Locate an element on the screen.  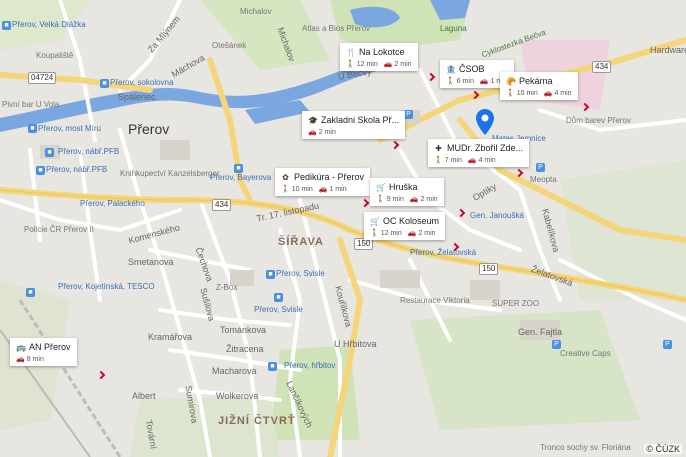
street-label: Spálenec is located at coordinates (137, 97).